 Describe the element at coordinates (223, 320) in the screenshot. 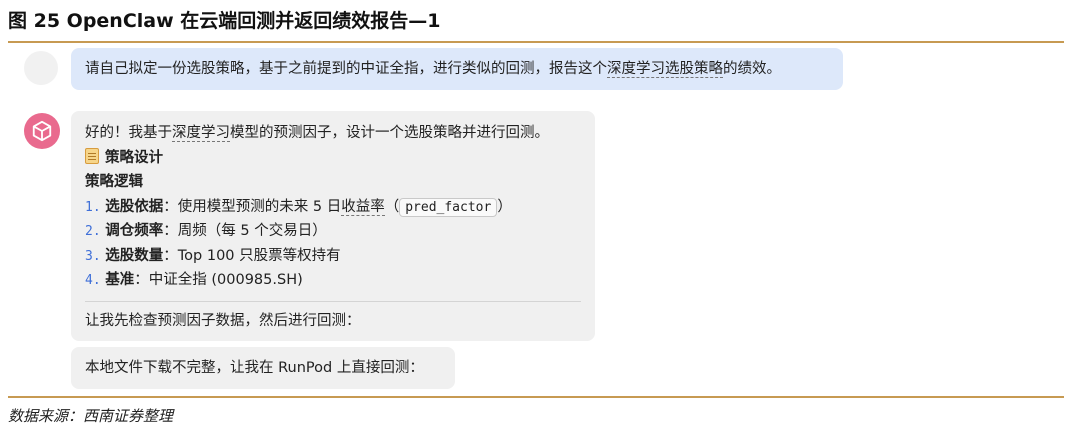

I see `assistant-closing: 让我先检查预测因子数据，然后进行回测：` at that location.